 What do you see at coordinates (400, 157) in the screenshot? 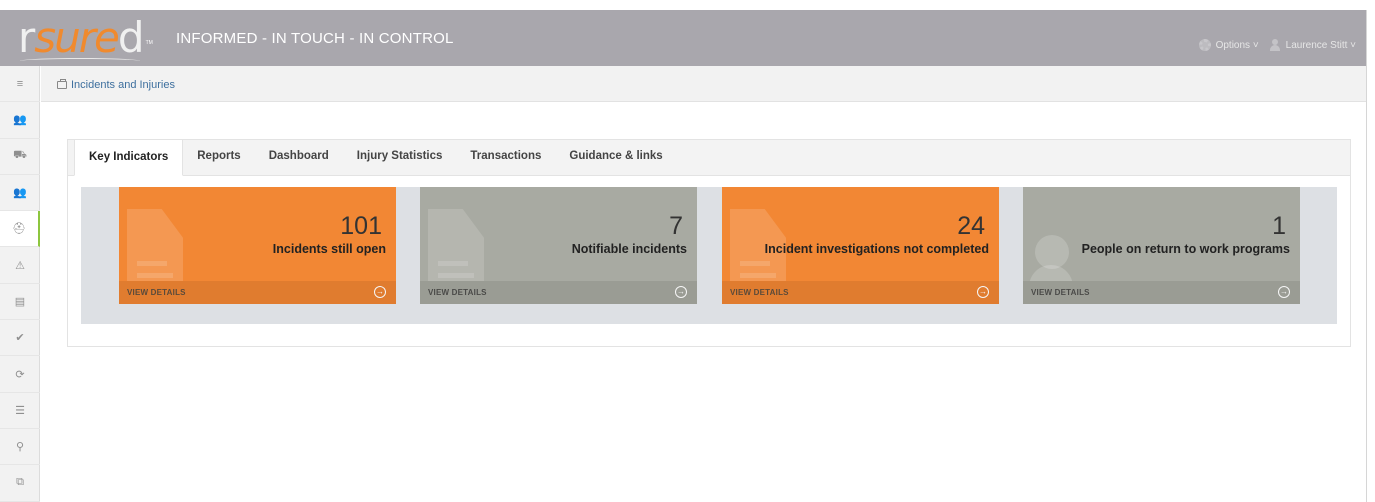
I see `tab-injury-statistics: Injury Statistics` at bounding box center [400, 157].